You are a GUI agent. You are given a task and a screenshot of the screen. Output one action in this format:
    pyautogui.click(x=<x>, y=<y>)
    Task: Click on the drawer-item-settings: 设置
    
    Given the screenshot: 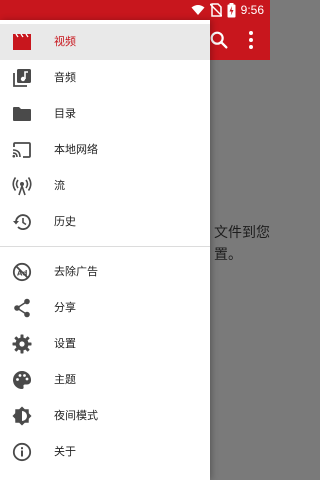 What is the action you would take?
    pyautogui.click(x=105, y=344)
    